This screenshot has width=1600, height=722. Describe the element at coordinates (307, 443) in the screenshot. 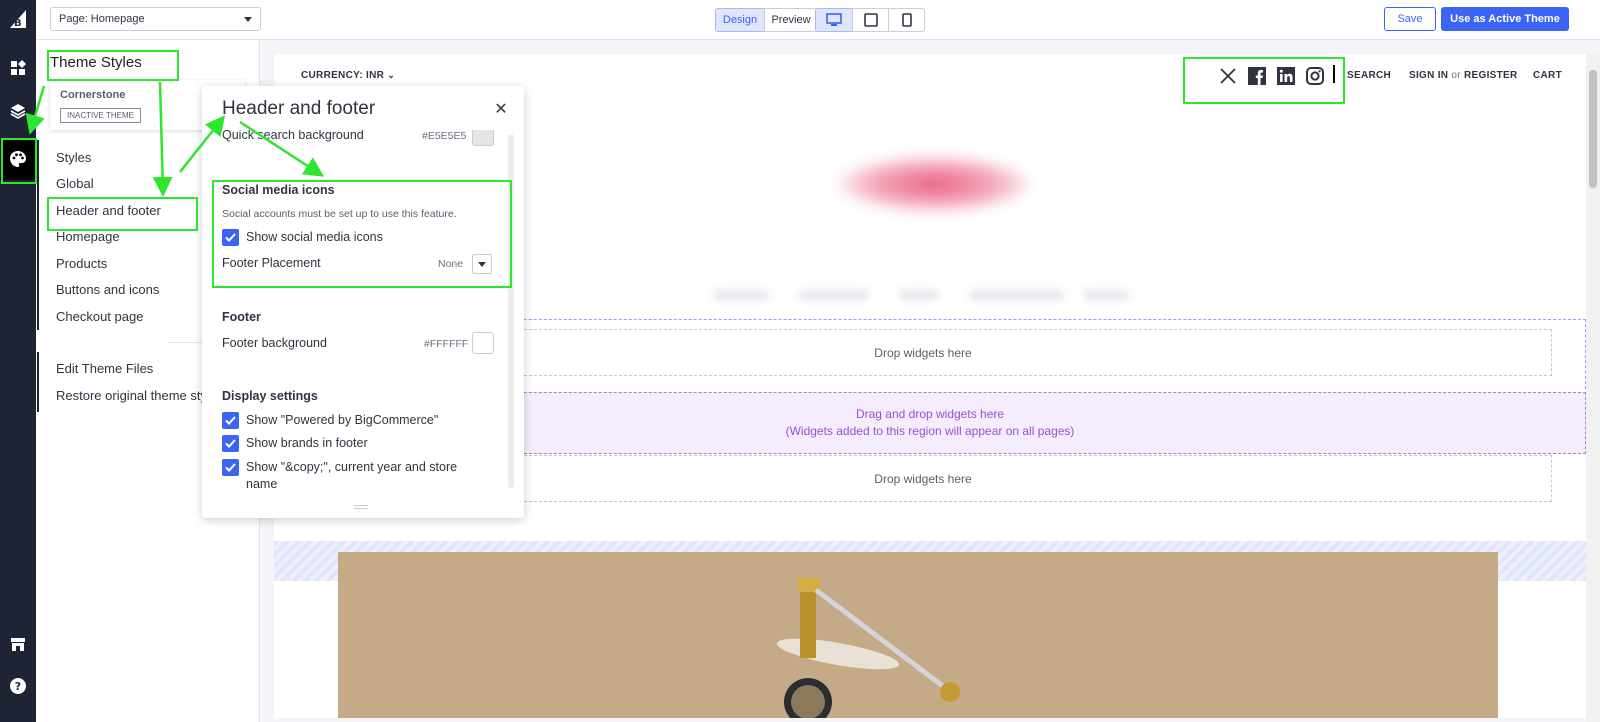

I see `show-brands-label: Show brands in footer` at that location.